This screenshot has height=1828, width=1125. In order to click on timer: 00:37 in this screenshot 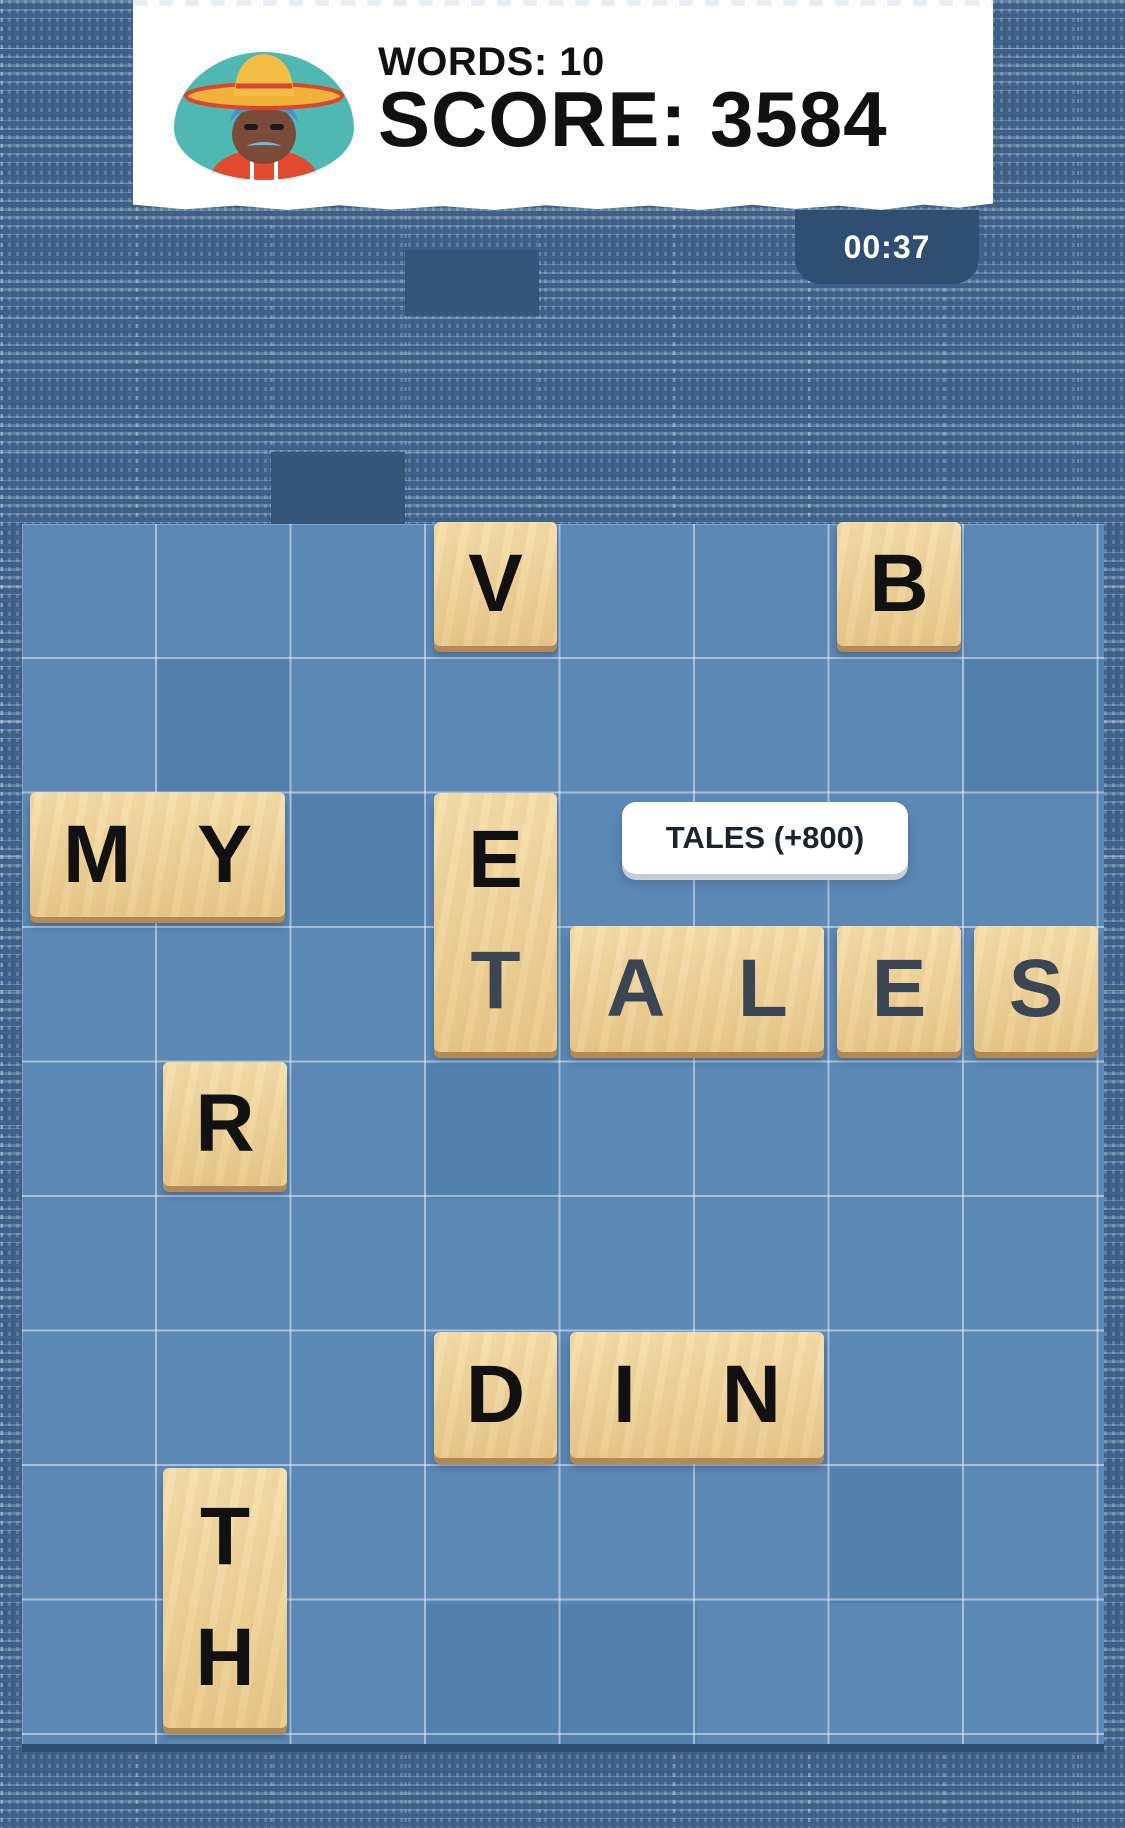, I will do `click(887, 247)`.